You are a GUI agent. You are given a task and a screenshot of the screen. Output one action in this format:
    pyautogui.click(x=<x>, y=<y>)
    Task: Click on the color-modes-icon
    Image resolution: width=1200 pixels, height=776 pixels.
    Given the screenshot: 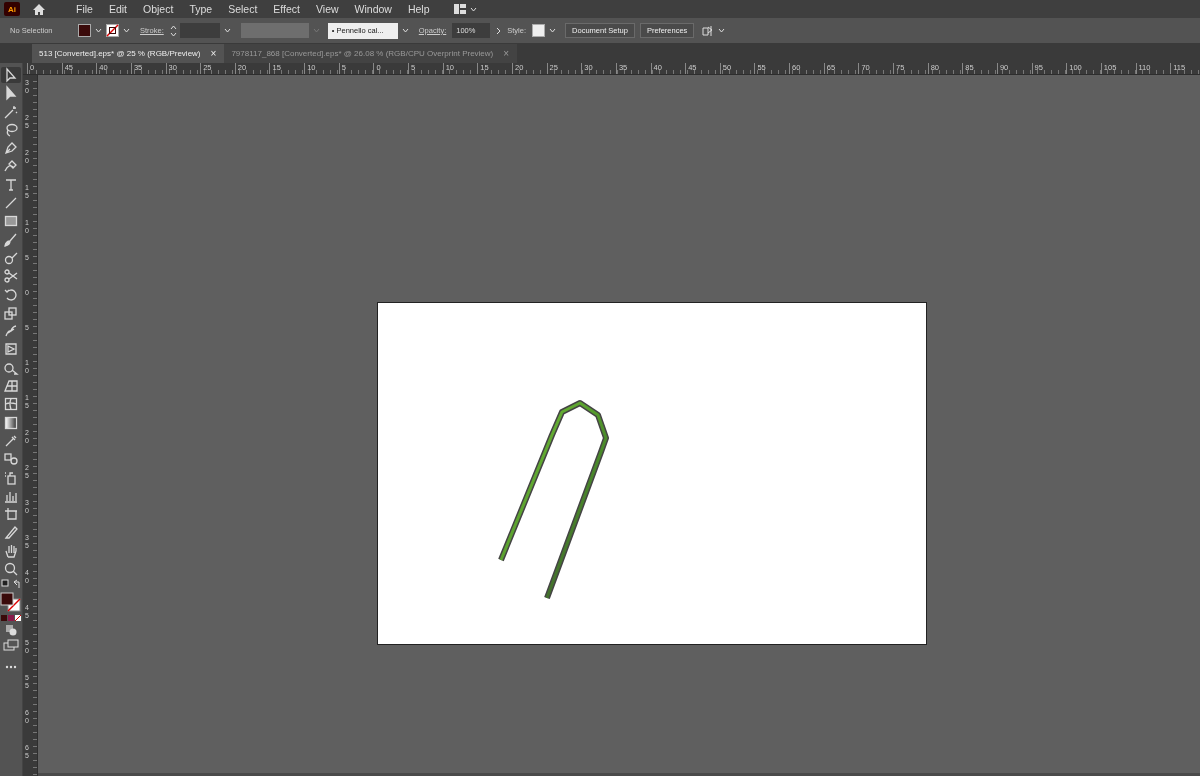 What is the action you would take?
    pyautogui.click(x=11, y=617)
    